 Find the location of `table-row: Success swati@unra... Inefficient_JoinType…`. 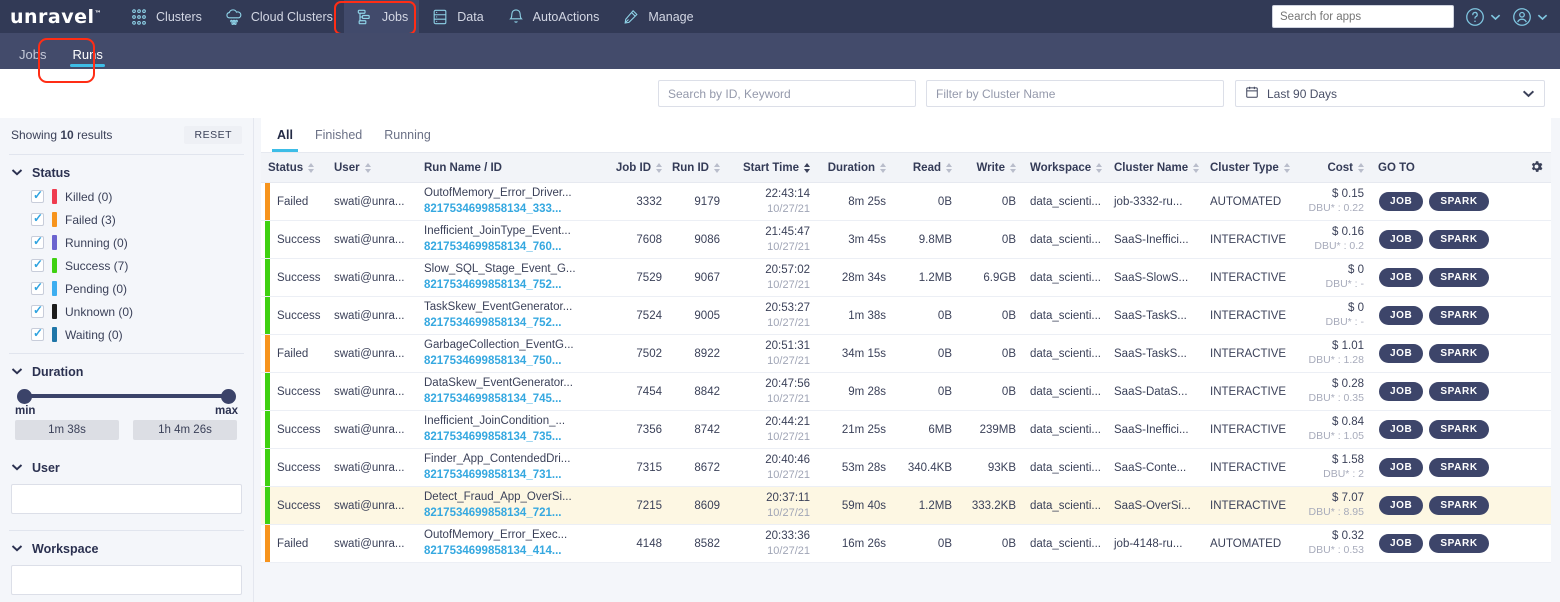

table-row: Success swati@unra... Inefficient_JoinType… is located at coordinates (906, 239).